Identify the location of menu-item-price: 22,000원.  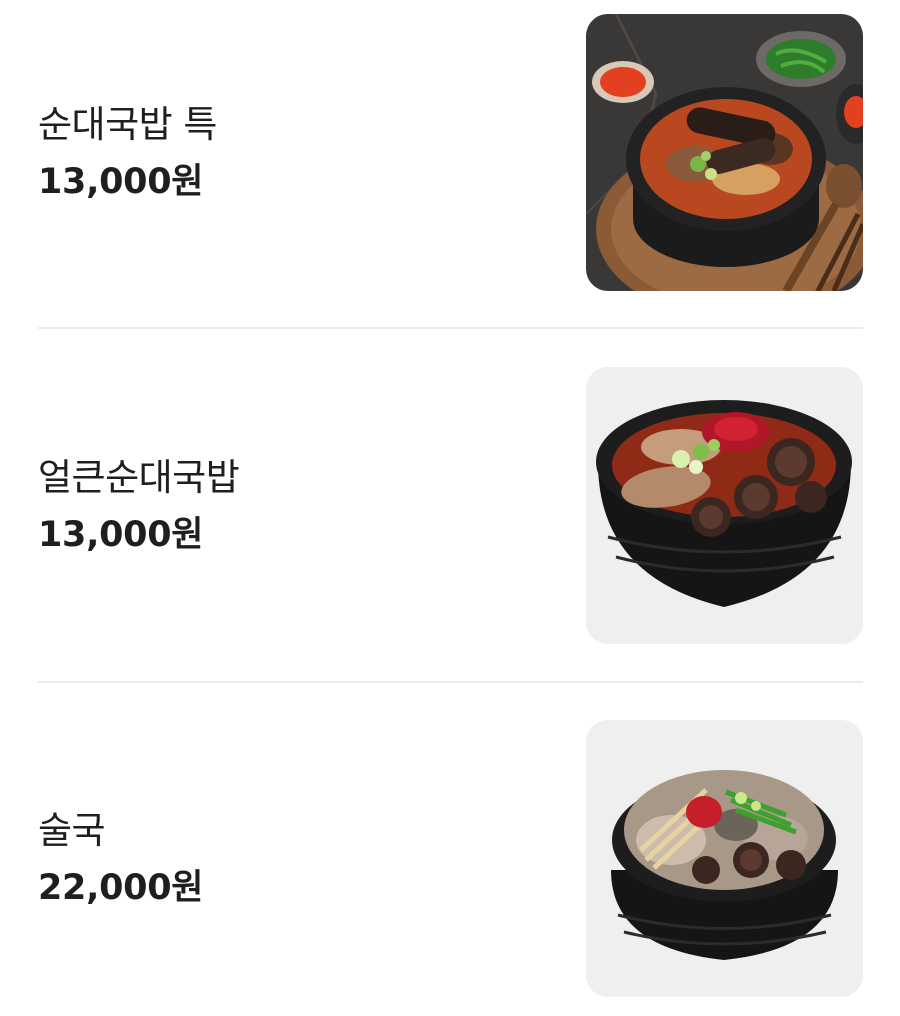
(121, 887).